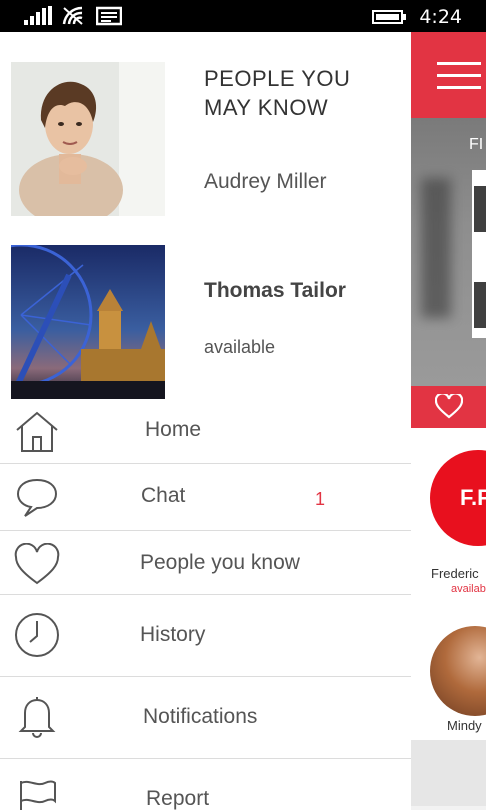 The height and width of the screenshot is (810, 486). I want to click on menu-item-label: History, so click(173, 634).